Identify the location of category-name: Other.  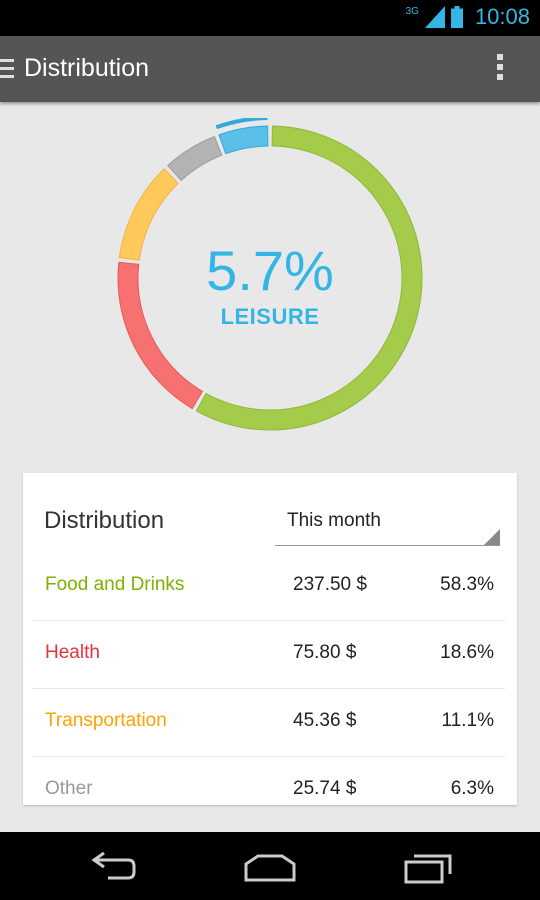
(69, 788).